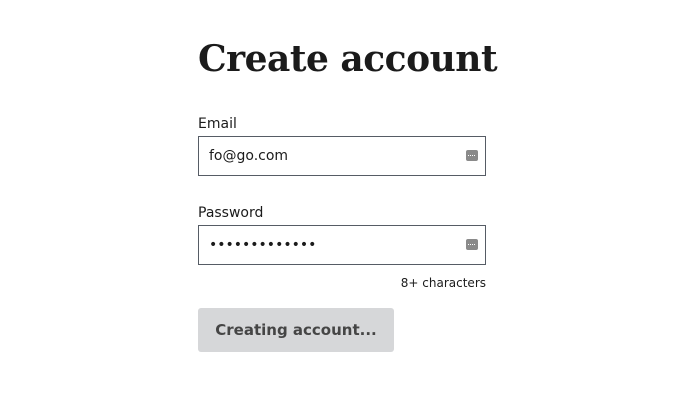 The height and width of the screenshot is (415, 697). I want to click on password-field-wrapper, so click(342, 245).